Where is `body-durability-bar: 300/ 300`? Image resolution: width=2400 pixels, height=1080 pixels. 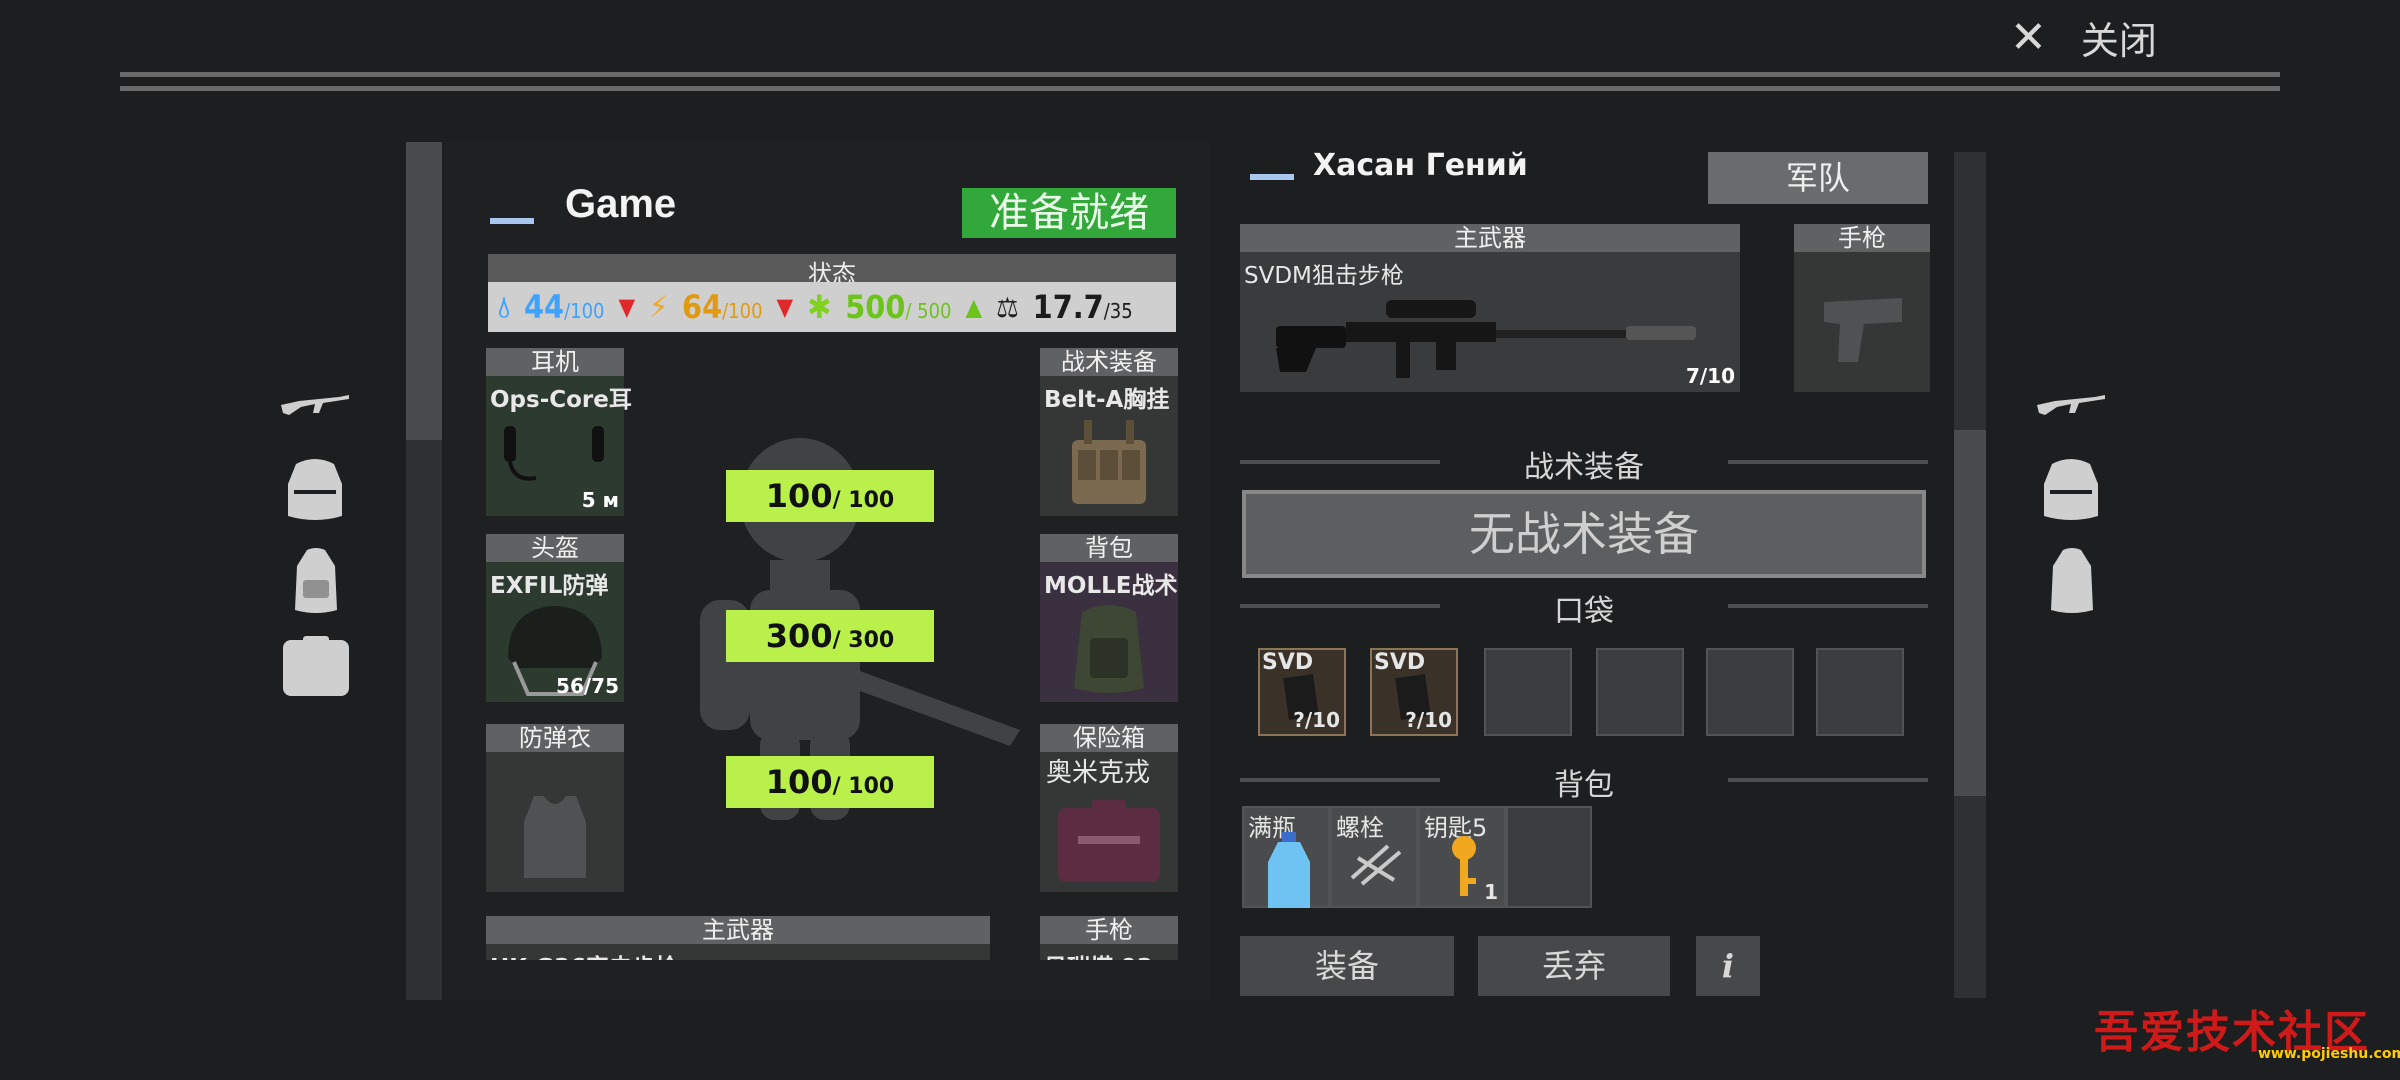 body-durability-bar: 300/ 300 is located at coordinates (830, 636).